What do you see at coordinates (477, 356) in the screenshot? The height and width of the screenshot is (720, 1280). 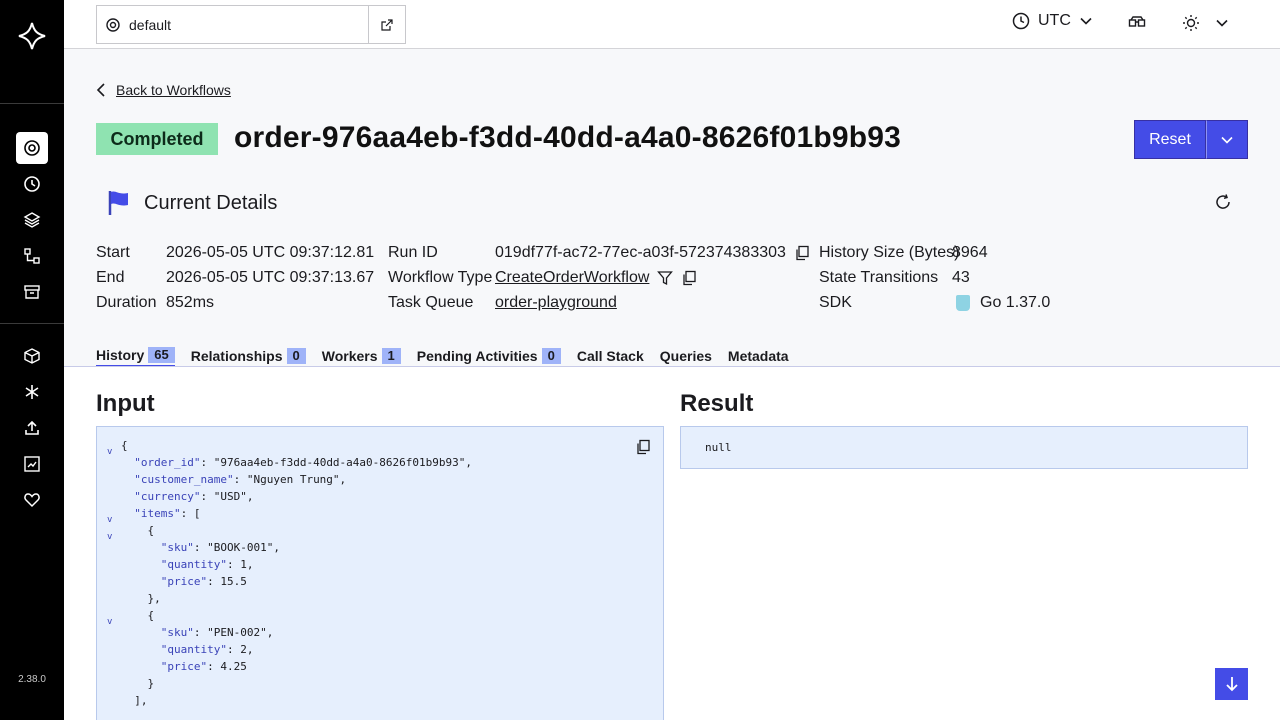 I see `tab-pending-activities-label: Pending Activities` at bounding box center [477, 356].